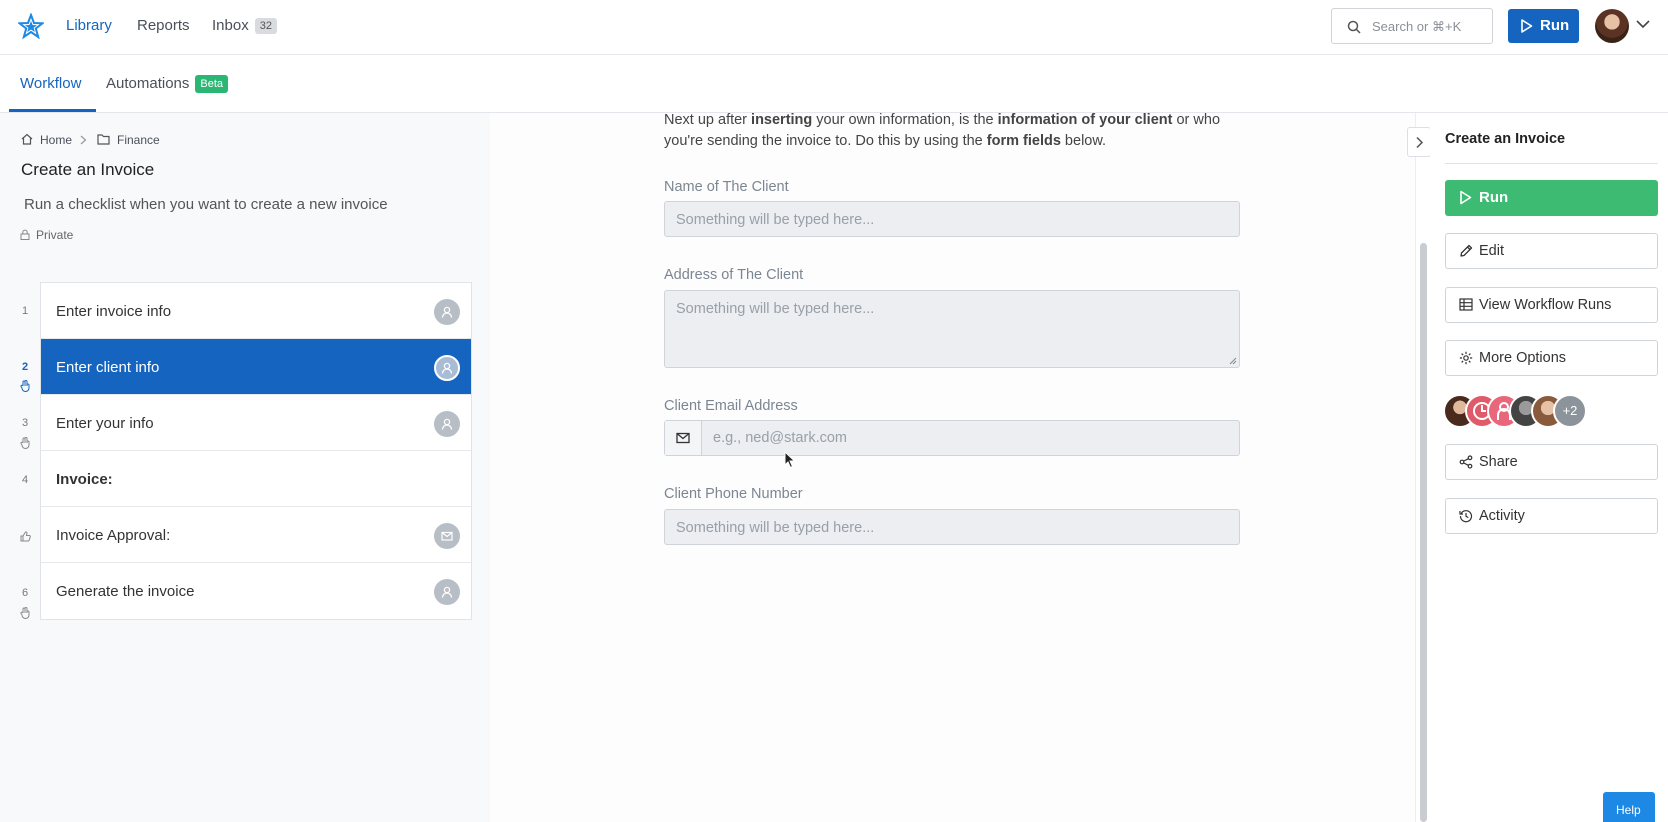  What do you see at coordinates (56, 140) in the screenshot?
I see `breadcrumb-home: Home` at bounding box center [56, 140].